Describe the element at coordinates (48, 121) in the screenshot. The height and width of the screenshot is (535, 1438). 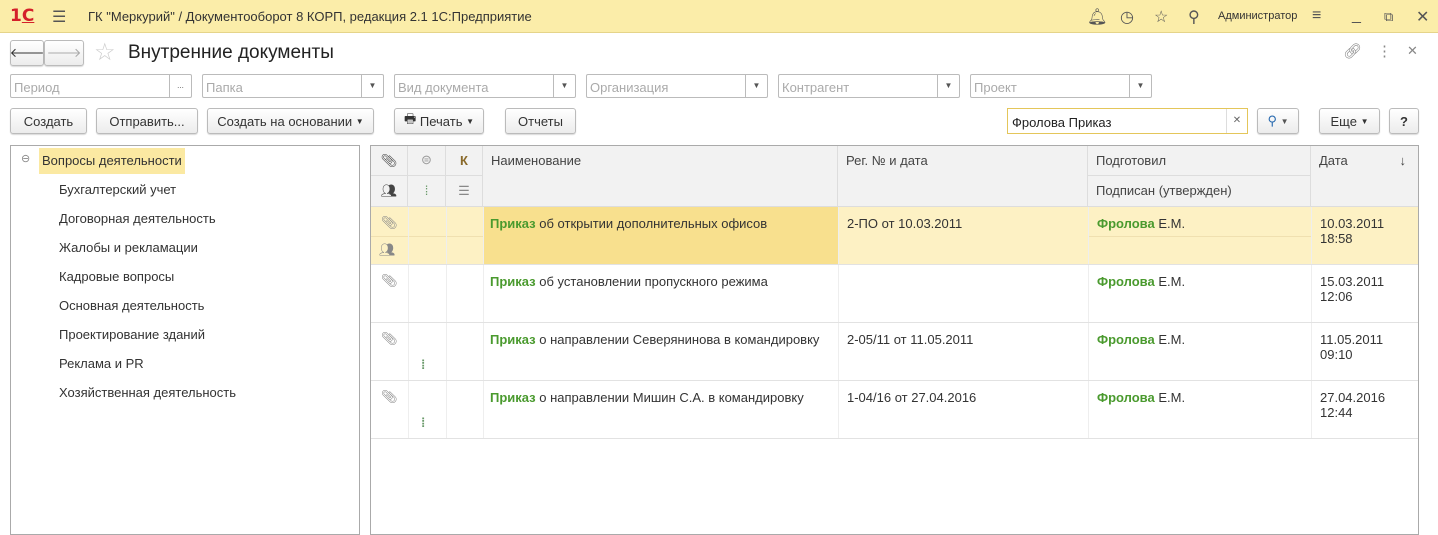
I see `create-button: Создать` at that location.